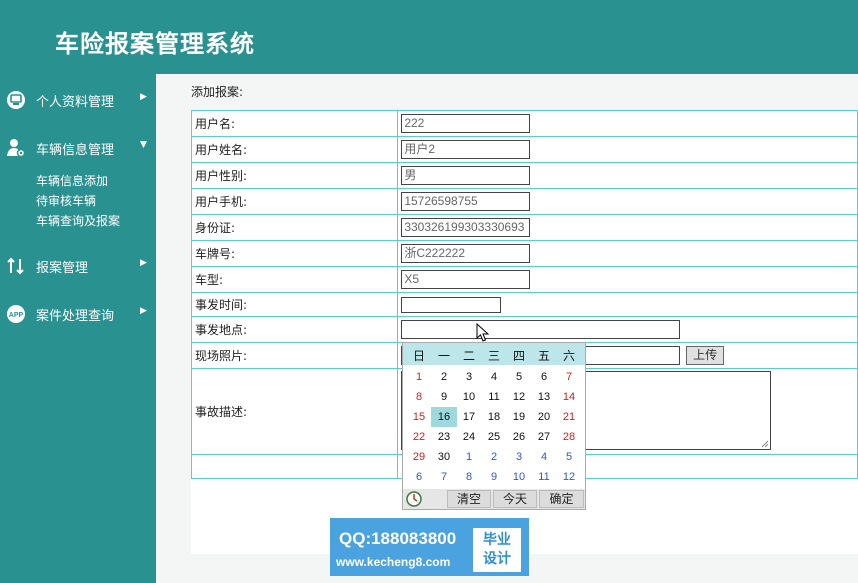 The width and height of the screenshot is (858, 583). What do you see at coordinates (444, 457) in the screenshot?
I see `calendar-day: 30` at bounding box center [444, 457].